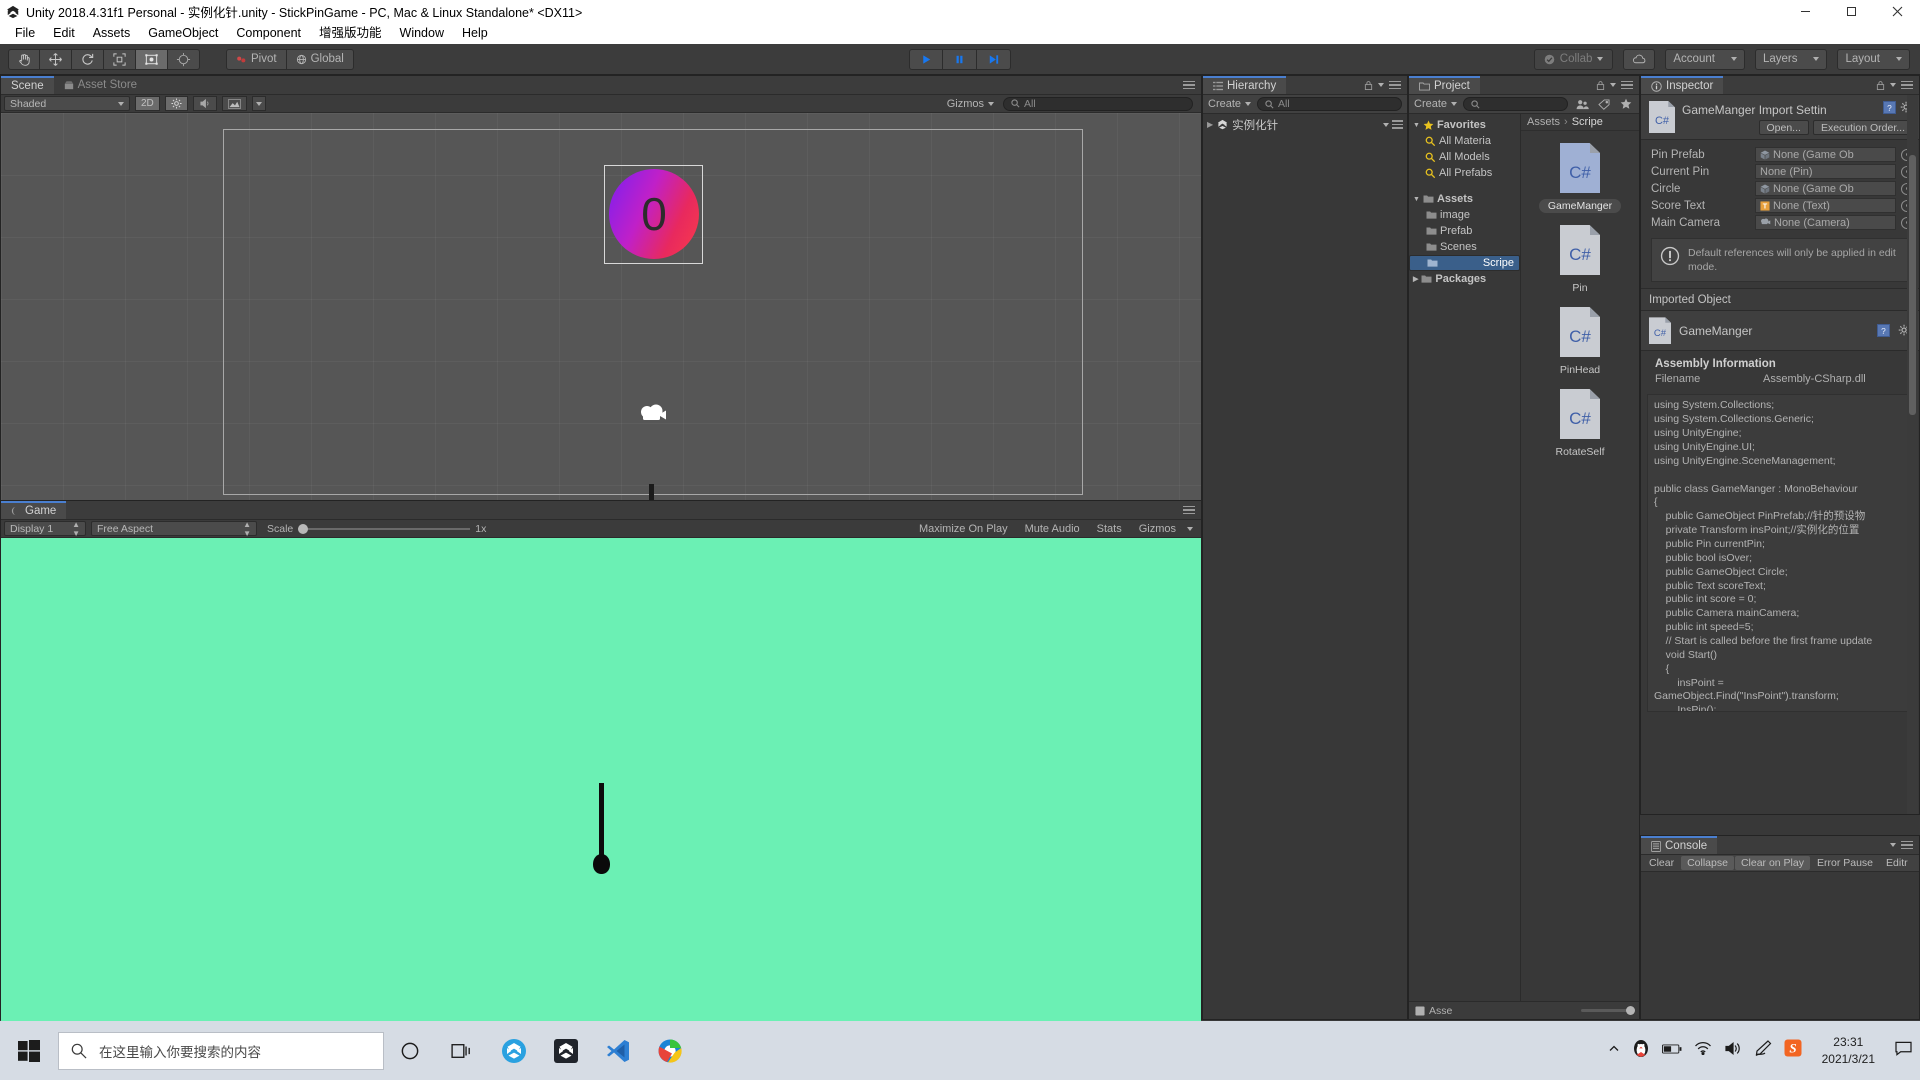 The image size is (1920, 1080). I want to click on hierarchy-search-input: All, so click(1329, 104).